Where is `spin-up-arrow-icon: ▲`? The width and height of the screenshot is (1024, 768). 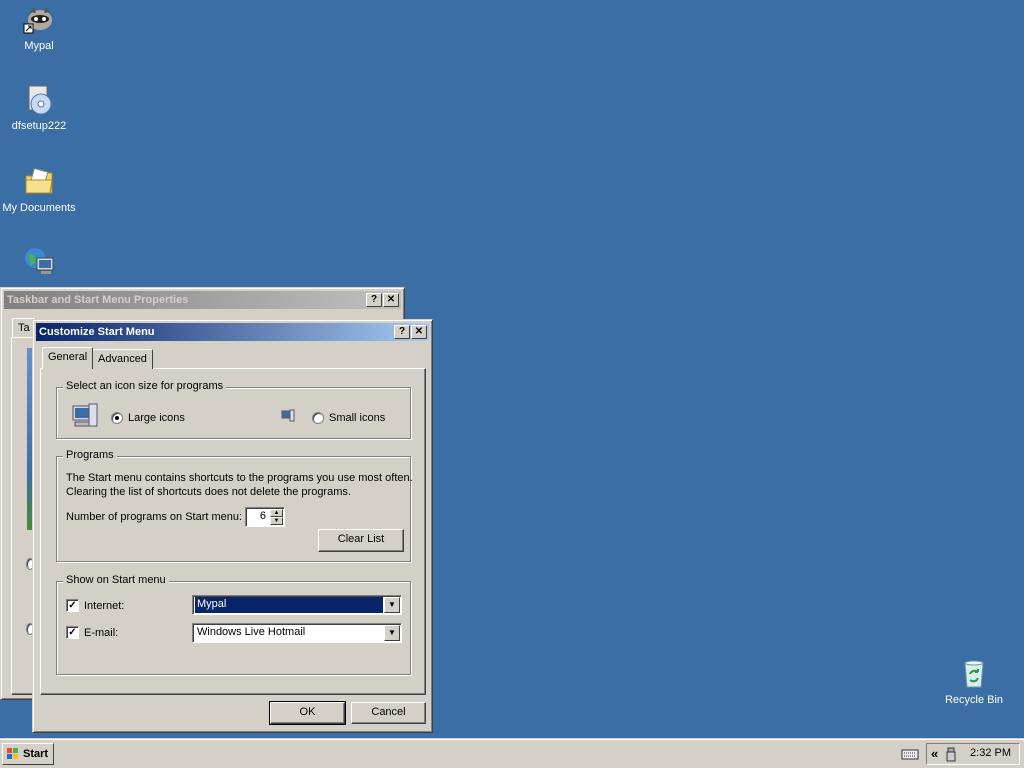
spin-up-arrow-icon: ▲ is located at coordinates (276, 513).